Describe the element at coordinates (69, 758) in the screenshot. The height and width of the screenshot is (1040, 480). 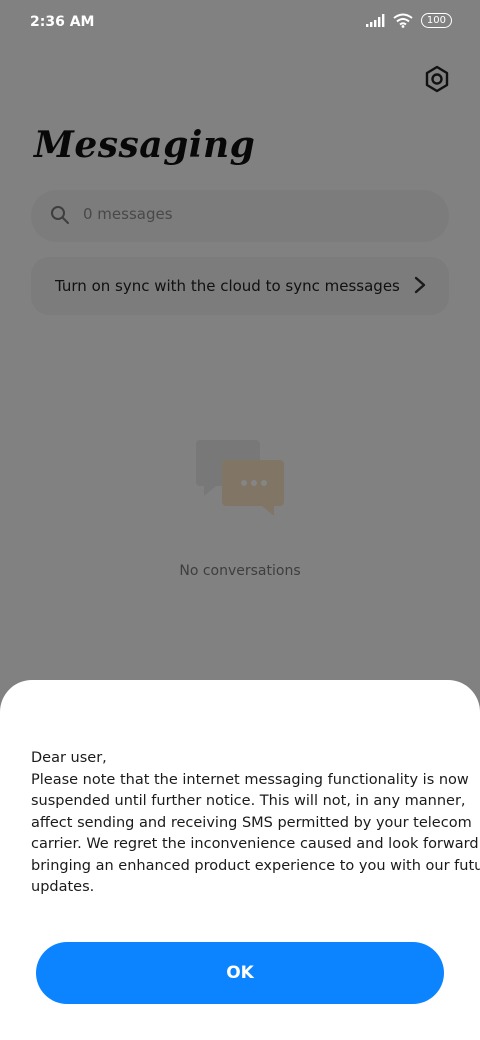
I see `dialog-message-line: Dear user,` at that location.